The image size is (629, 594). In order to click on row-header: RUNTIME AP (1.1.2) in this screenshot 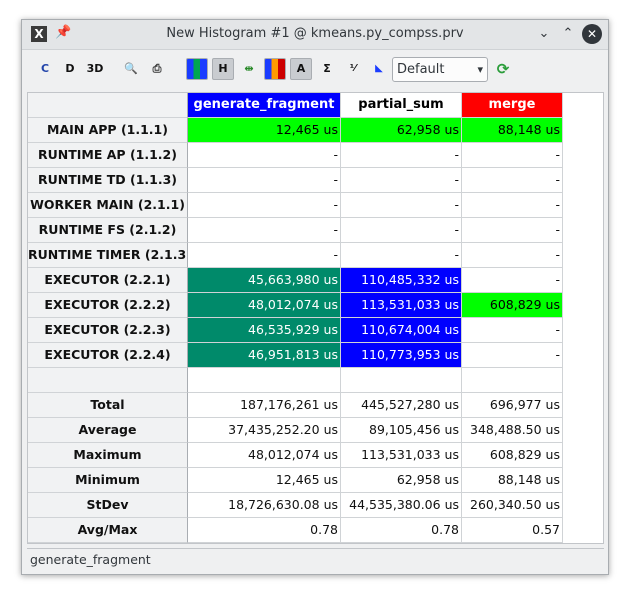, I will do `click(108, 155)`.